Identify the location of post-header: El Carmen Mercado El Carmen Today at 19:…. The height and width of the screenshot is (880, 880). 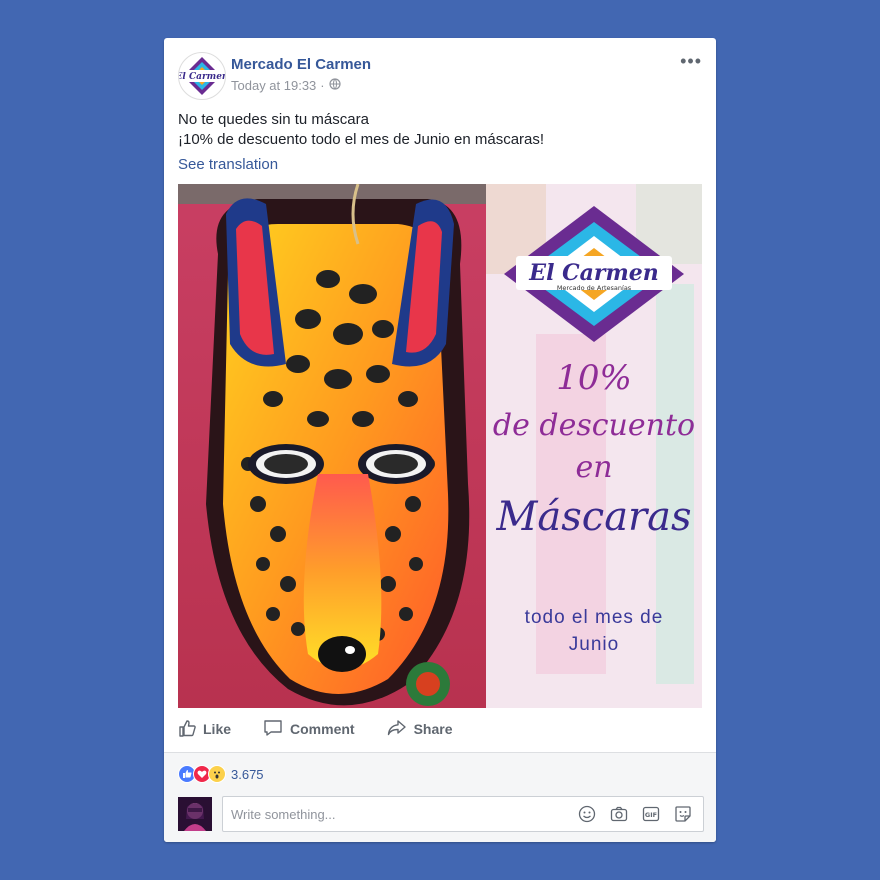
(440, 77).